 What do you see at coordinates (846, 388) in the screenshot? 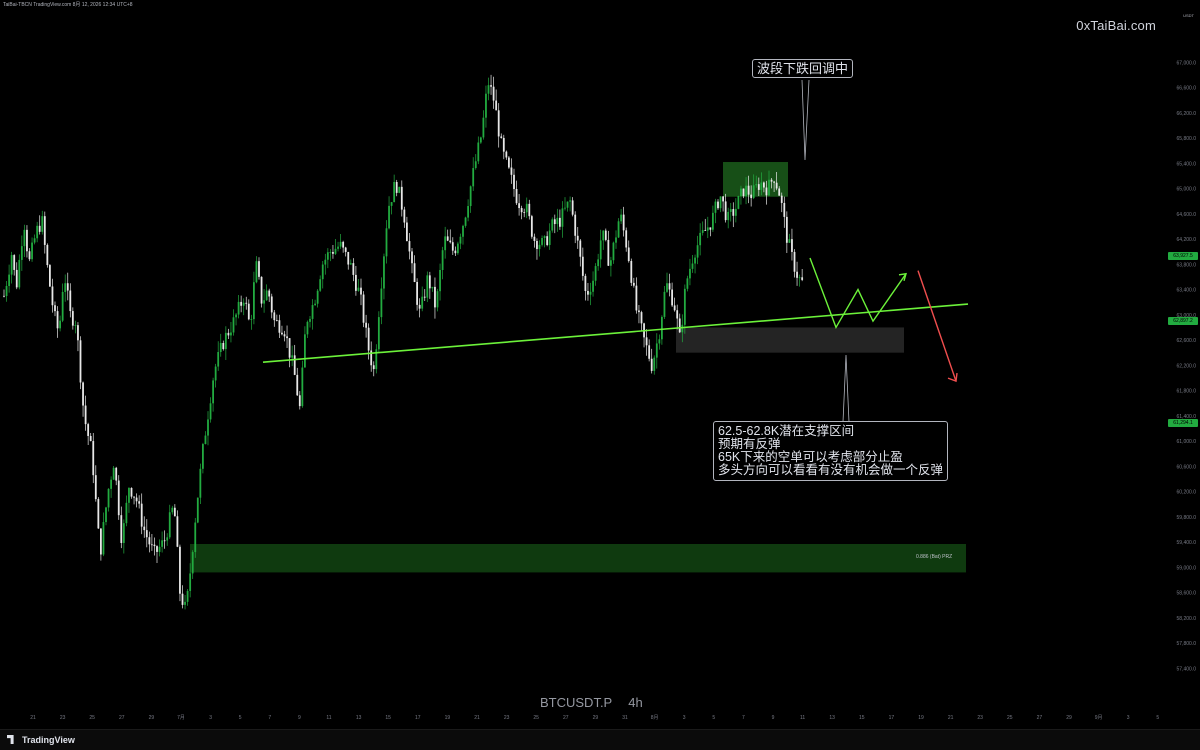
I see `callout-pointer-support` at bounding box center [846, 388].